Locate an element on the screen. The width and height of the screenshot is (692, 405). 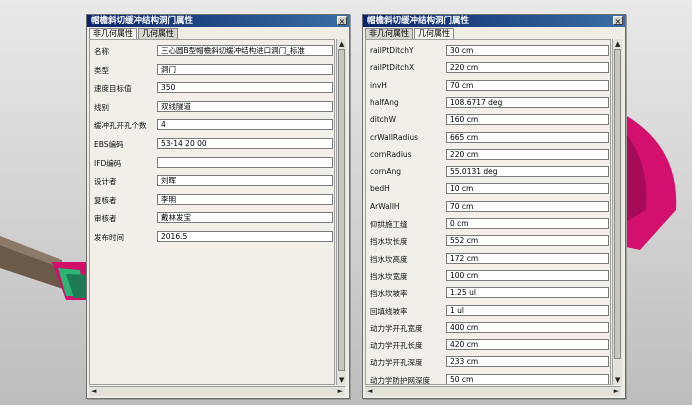
property-row: cornRadius 220 cm is located at coordinates (488, 155).